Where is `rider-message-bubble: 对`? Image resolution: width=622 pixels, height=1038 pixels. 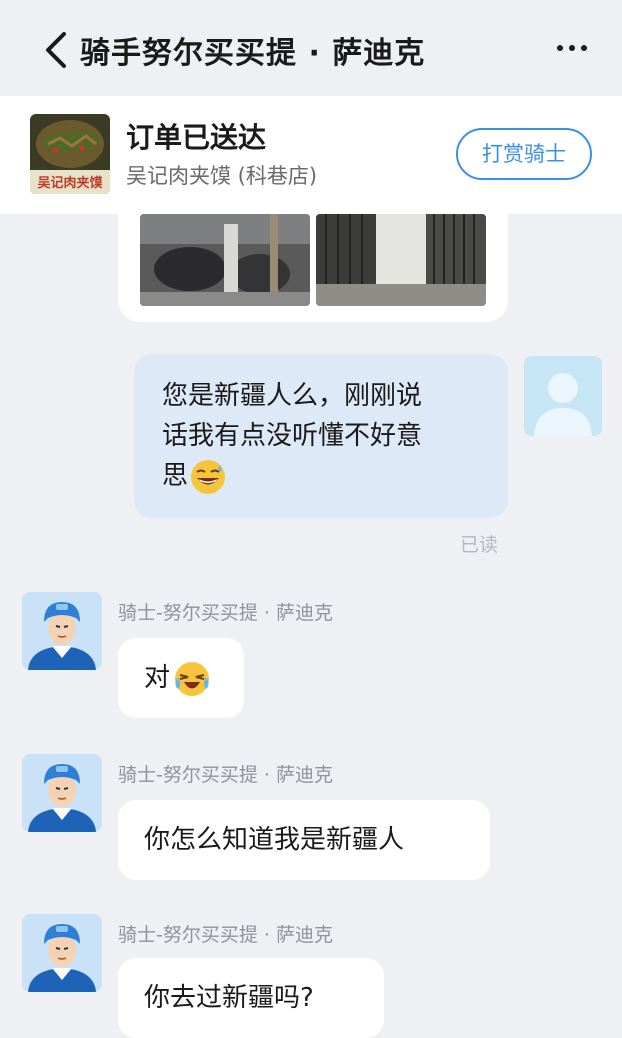
rider-message-bubble: 对 is located at coordinates (181, 678).